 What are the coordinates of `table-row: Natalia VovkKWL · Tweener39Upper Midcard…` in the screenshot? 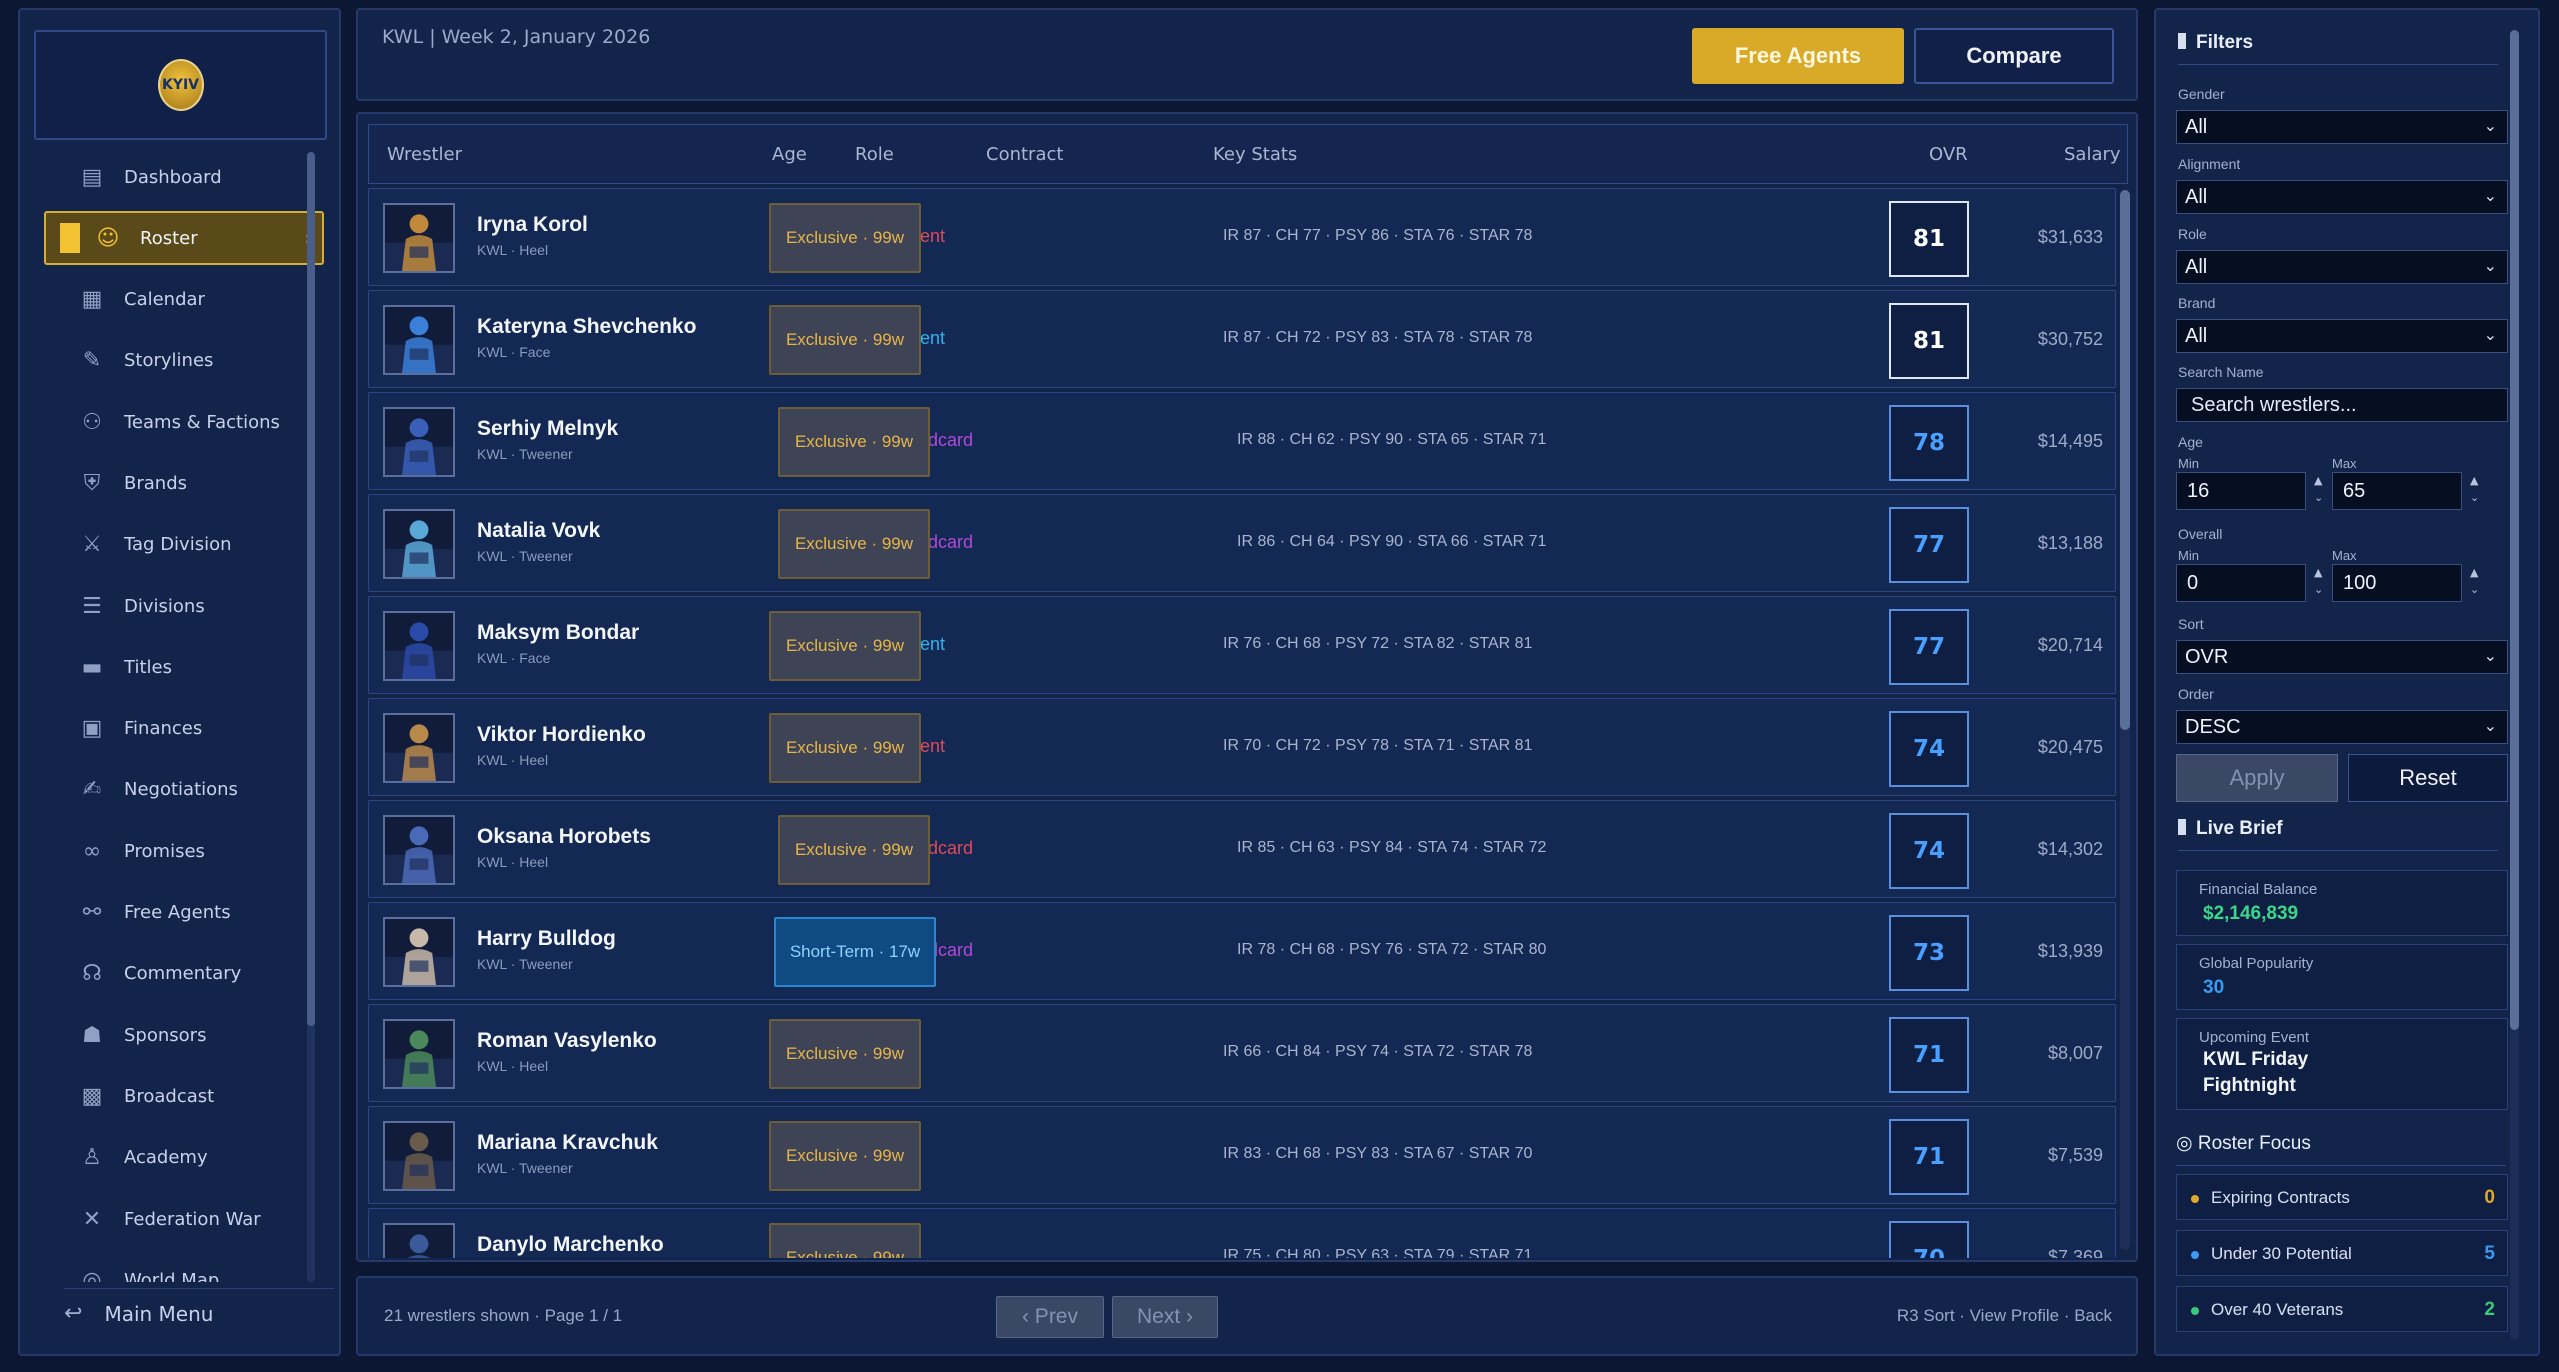 It's located at (1242, 543).